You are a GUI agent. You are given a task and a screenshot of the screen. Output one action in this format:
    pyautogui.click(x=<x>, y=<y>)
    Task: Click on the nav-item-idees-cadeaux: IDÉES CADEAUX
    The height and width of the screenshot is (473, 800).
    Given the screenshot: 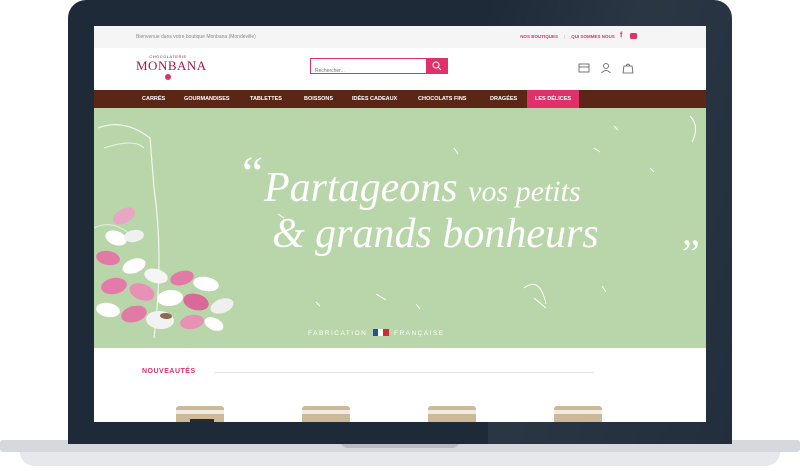 What is the action you would take?
    pyautogui.click(x=374, y=99)
    